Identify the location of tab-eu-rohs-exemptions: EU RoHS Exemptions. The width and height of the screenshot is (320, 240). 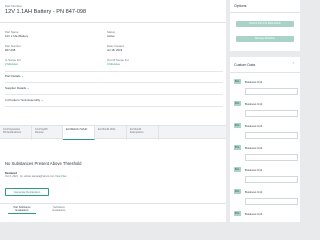
(143, 133).